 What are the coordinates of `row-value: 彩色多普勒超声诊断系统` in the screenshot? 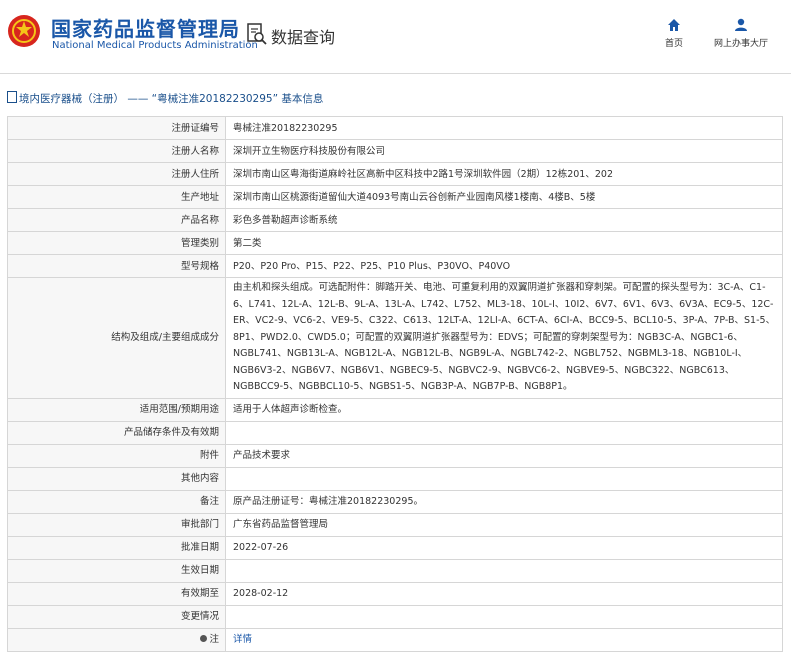 It's located at (504, 220).